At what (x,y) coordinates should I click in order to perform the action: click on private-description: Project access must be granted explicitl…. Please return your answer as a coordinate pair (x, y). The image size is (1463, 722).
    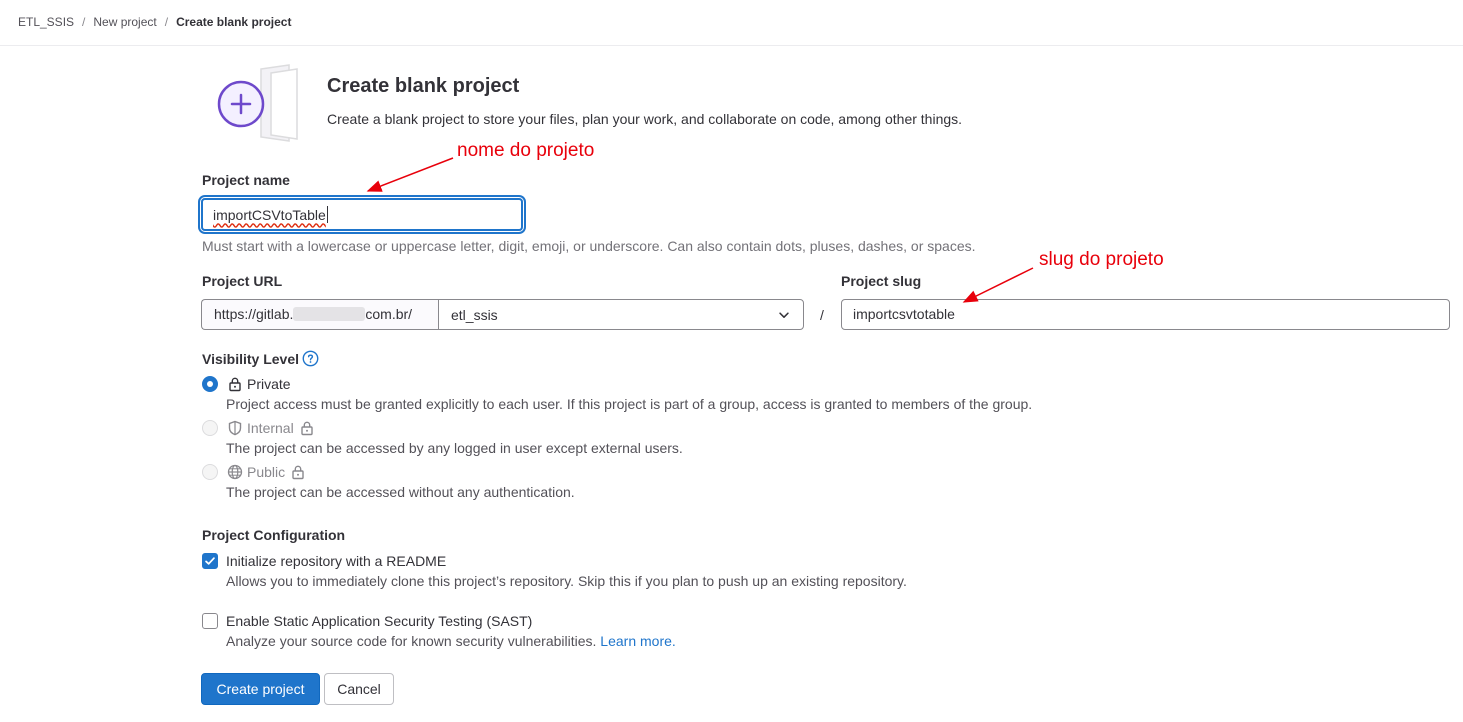
    Looking at the image, I should click on (629, 404).